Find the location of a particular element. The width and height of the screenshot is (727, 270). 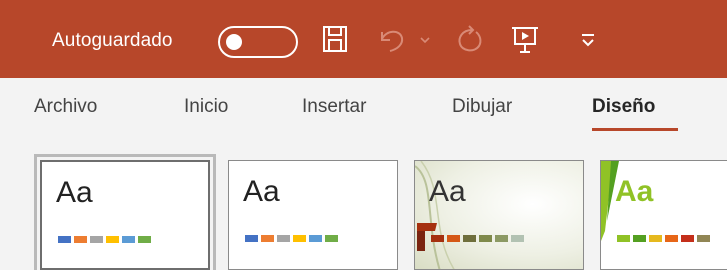

customize-toolbar-icon is located at coordinates (588, 40).